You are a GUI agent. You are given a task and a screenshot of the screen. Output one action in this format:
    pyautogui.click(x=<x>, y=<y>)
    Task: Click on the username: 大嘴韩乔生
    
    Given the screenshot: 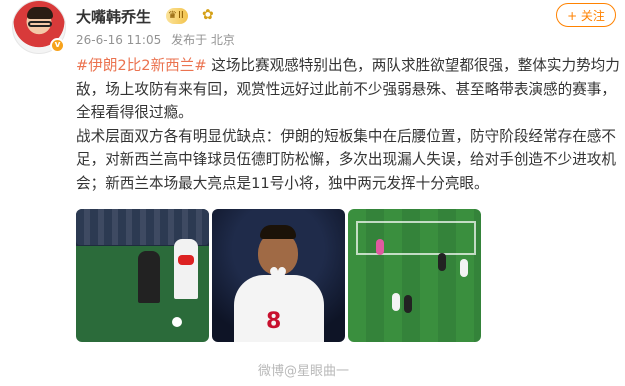 What is the action you would take?
    pyautogui.click(x=113, y=16)
    